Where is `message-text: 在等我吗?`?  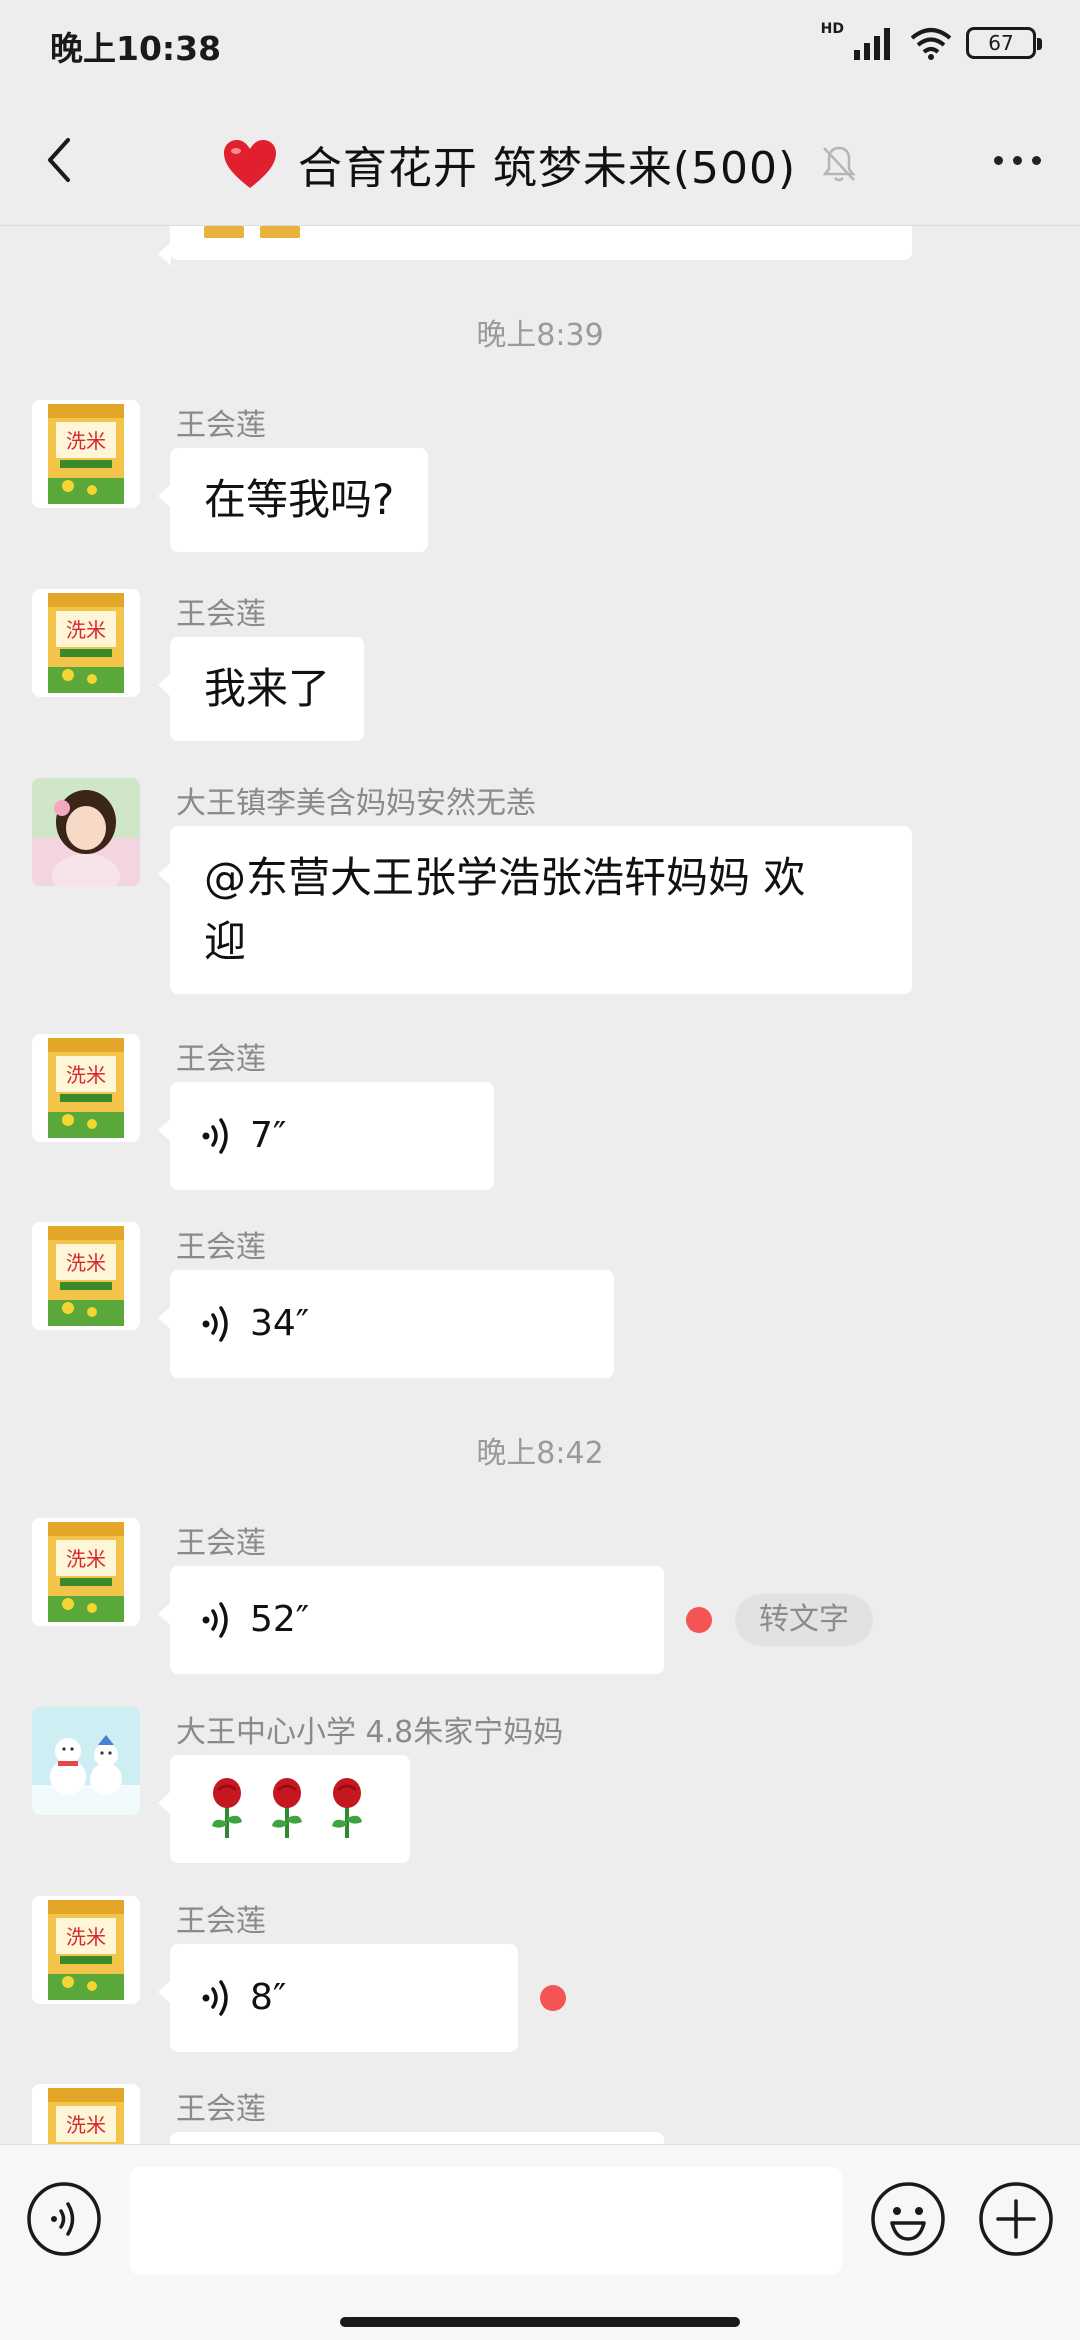
message-text: 在等我吗? is located at coordinates (299, 499).